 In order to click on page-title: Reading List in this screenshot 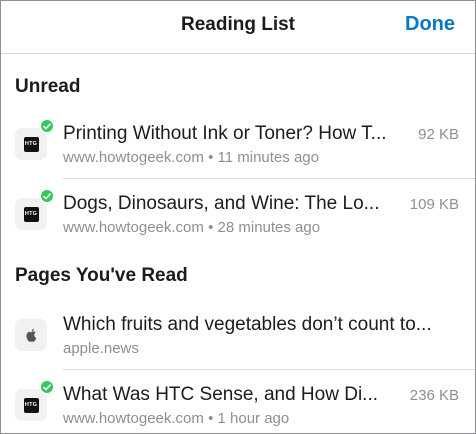, I will do `click(237, 24)`.